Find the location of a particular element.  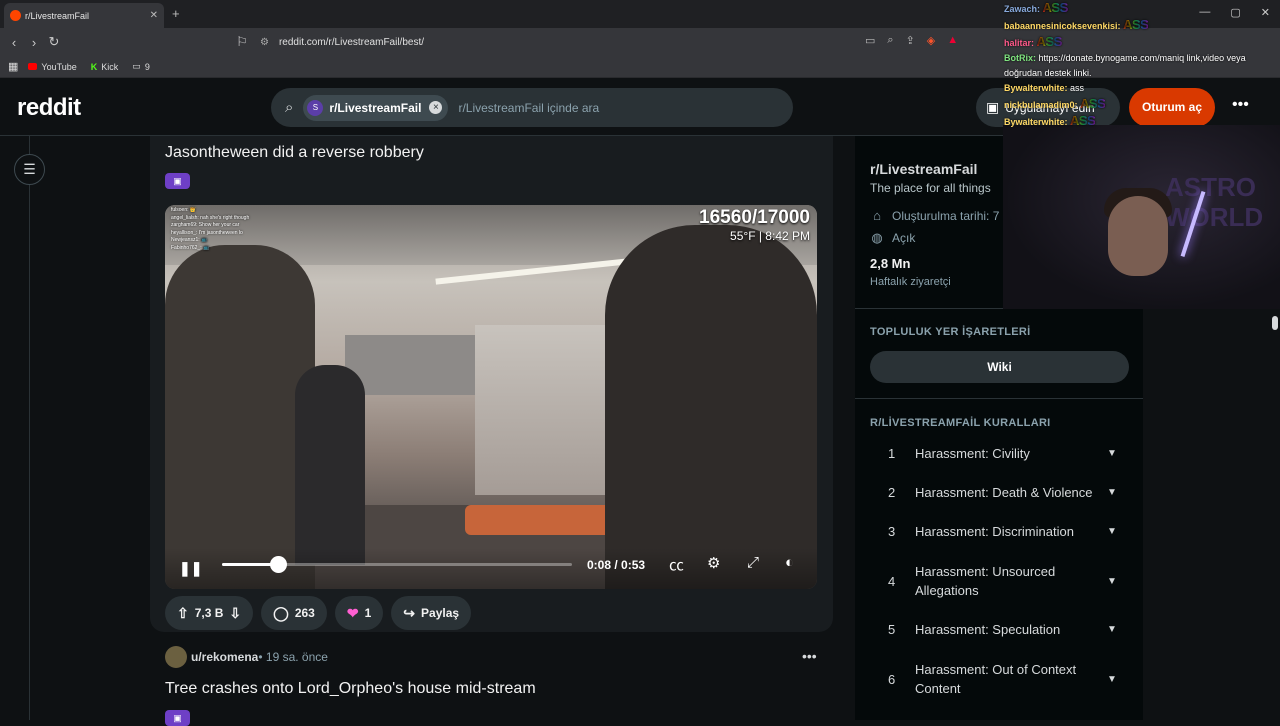

video-person-center is located at coordinates (330, 465).